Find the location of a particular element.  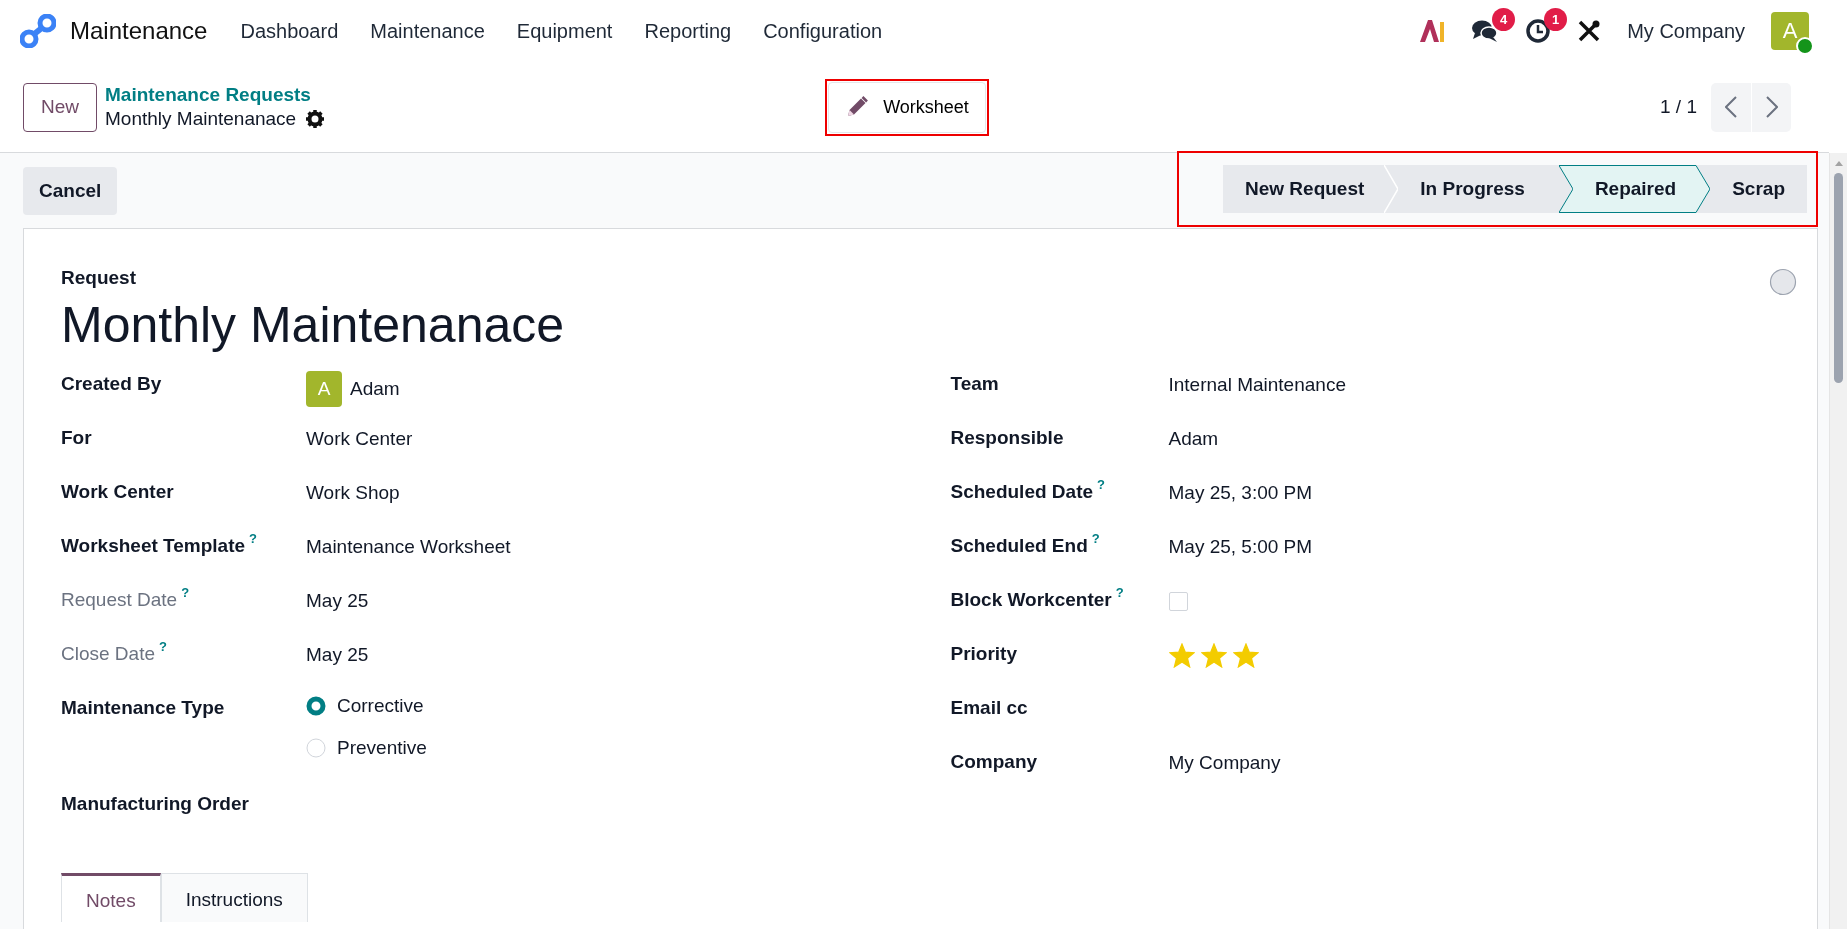

field-label: Team is located at coordinates (974, 384).